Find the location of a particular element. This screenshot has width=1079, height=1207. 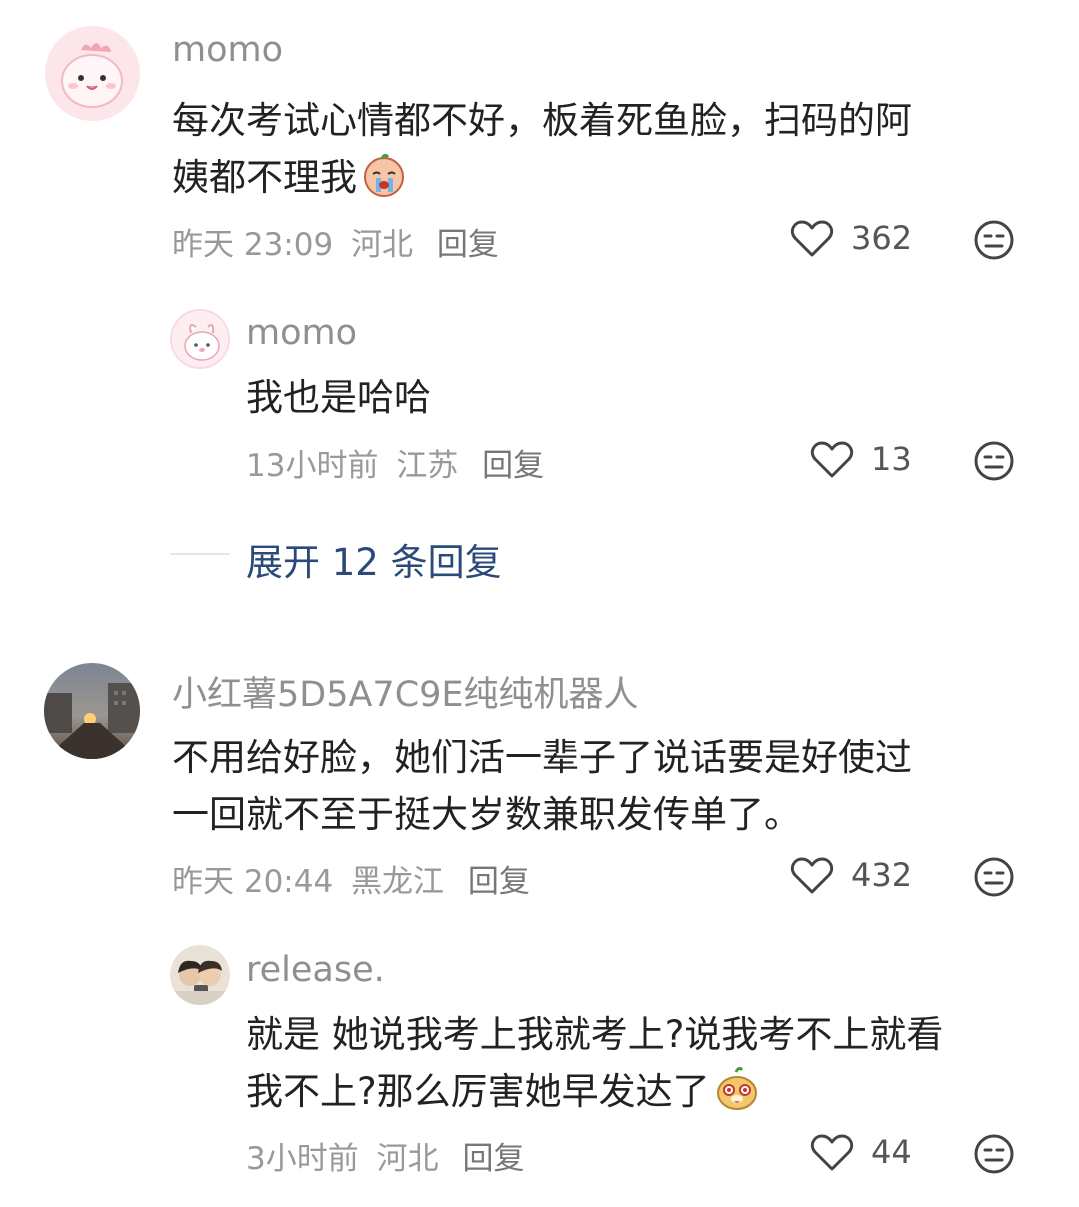

comment-username: momo is located at coordinates (227, 50).